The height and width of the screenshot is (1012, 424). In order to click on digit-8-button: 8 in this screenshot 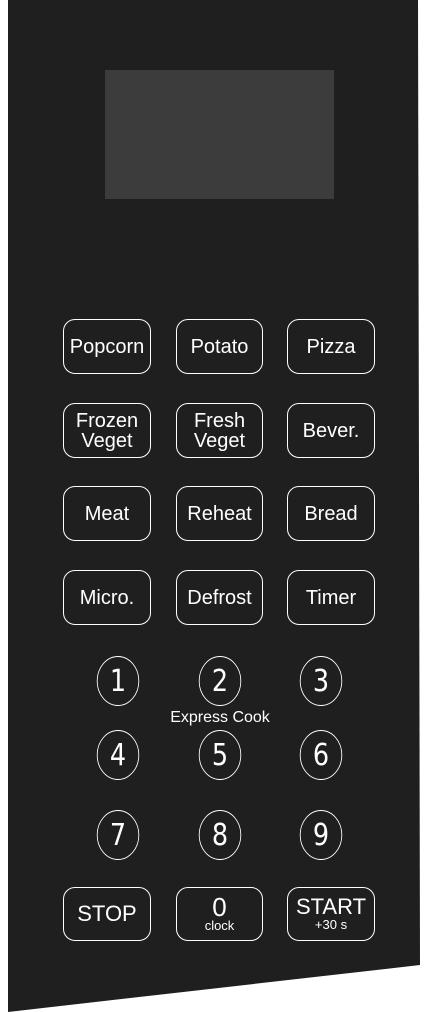, I will do `click(220, 835)`.